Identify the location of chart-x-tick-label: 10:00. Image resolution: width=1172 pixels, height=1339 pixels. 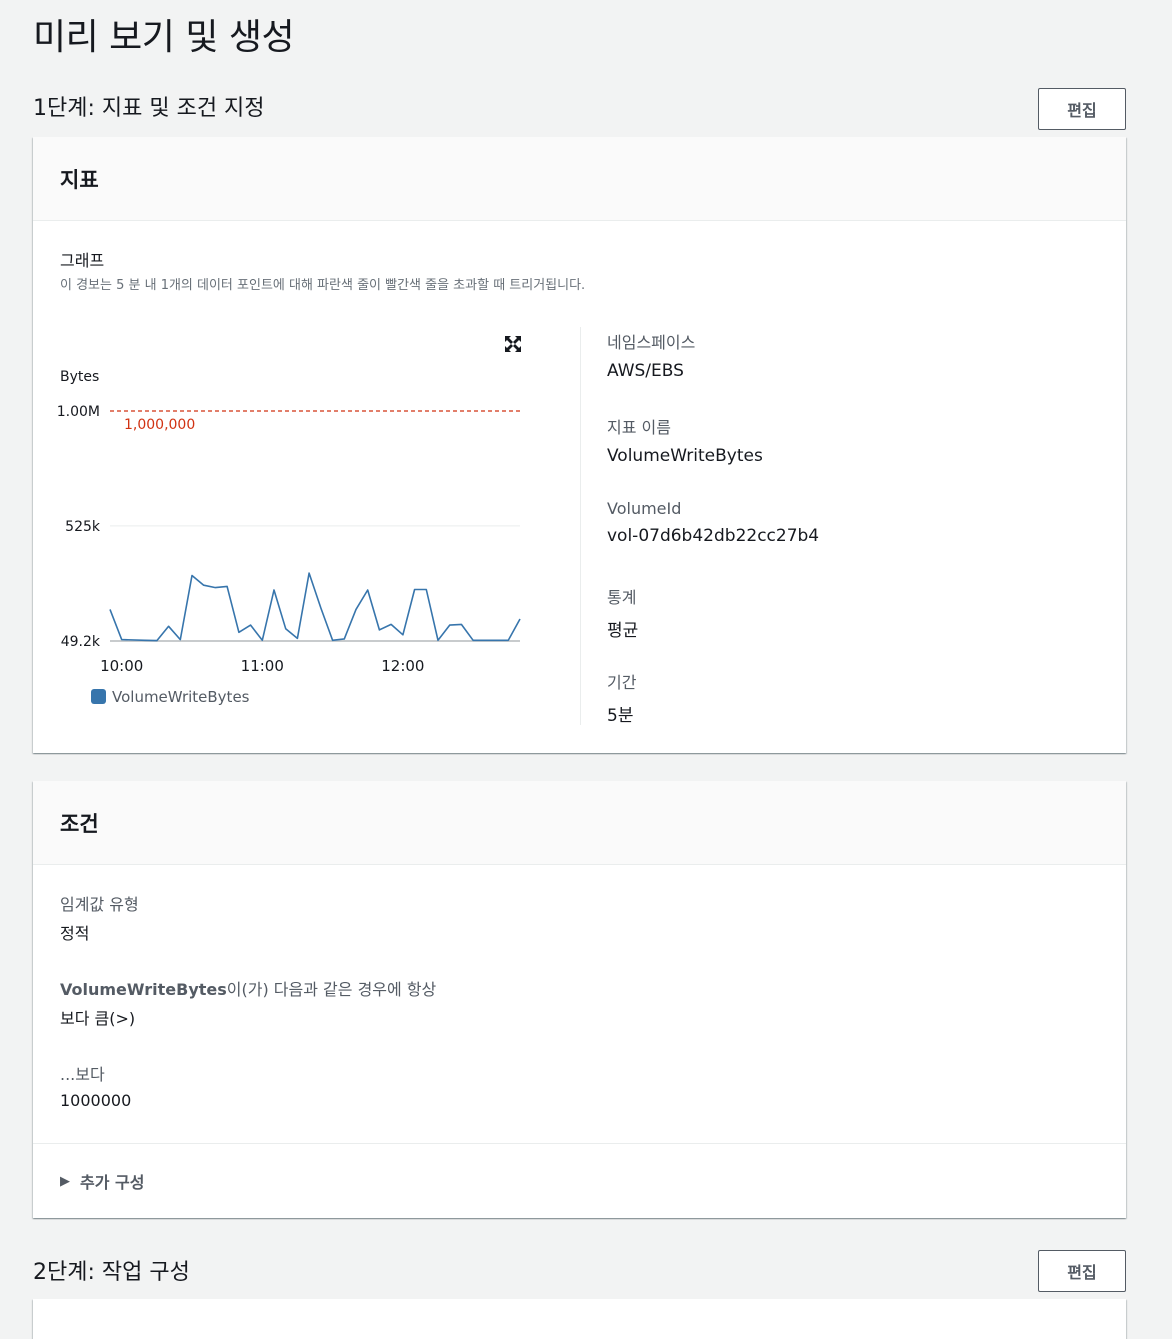
(121, 666).